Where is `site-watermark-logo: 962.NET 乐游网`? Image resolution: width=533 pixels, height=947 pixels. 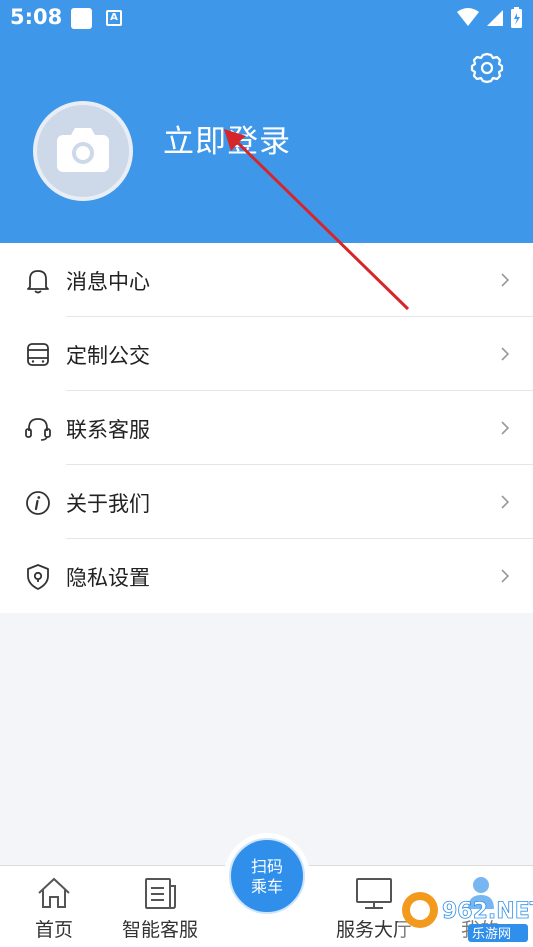
site-watermark-logo: 962.NET 乐游网 is located at coordinates (465, 910).